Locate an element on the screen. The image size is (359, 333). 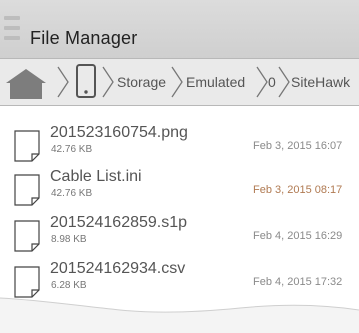
breadcrumb: Storage Emulated 0 SiteHawk is located at coordinates (179, 82).